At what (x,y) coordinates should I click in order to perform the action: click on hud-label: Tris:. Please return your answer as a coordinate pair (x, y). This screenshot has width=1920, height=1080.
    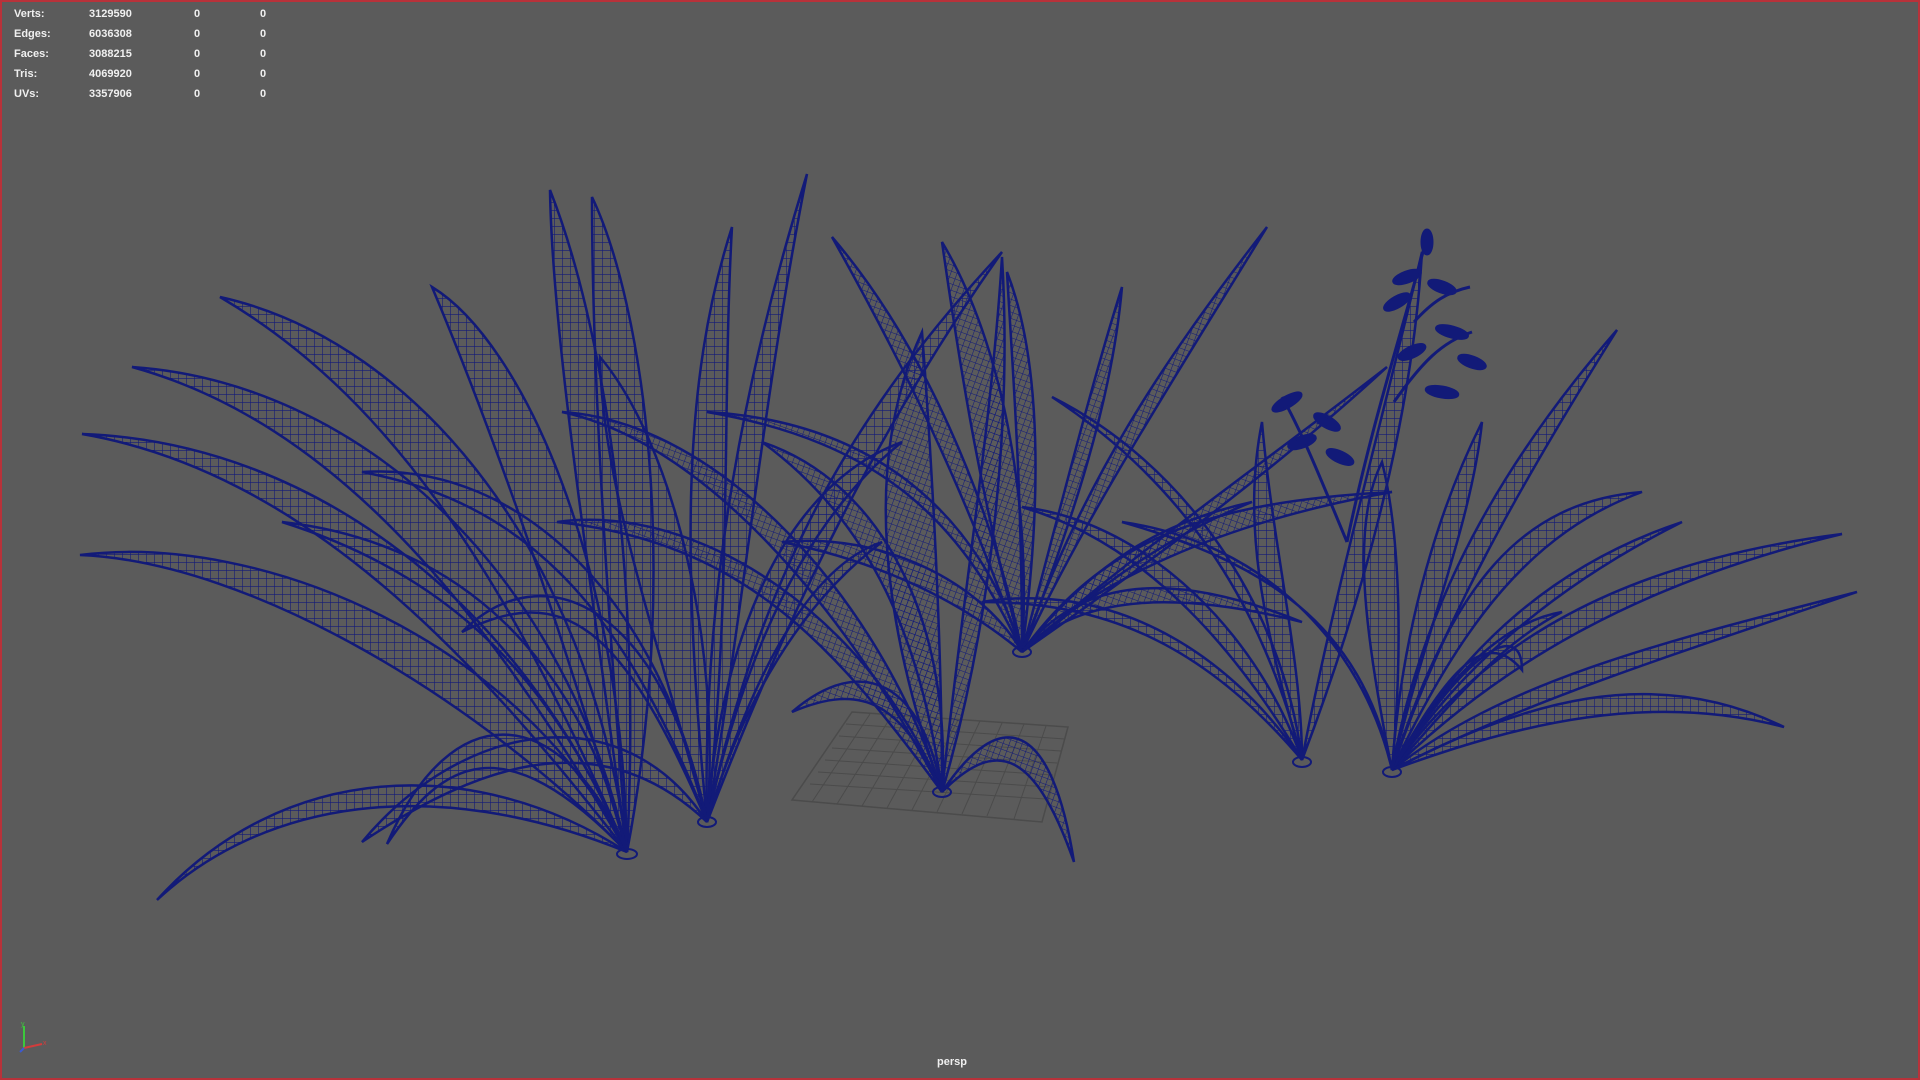
    Looking at the image, I should click on (26, 74).